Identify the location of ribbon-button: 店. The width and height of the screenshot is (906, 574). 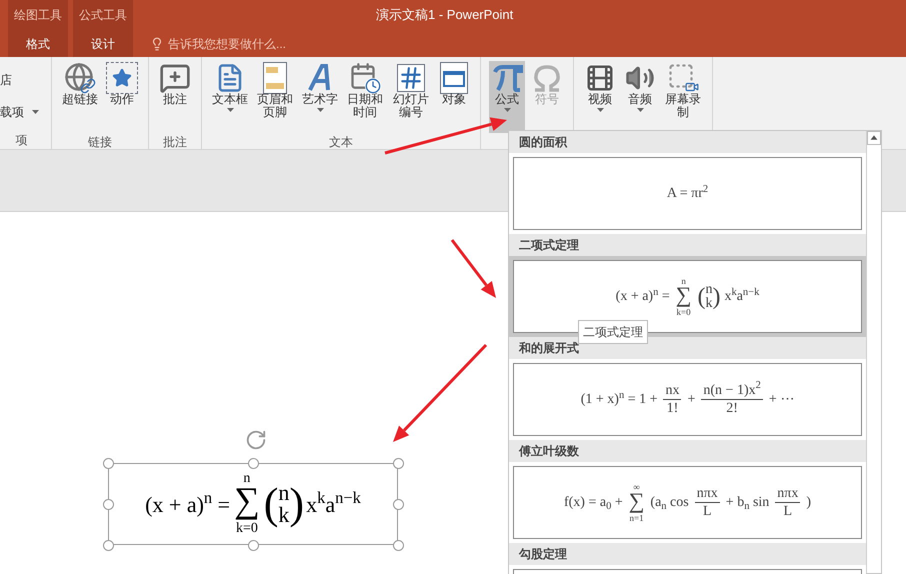
(21, 80).